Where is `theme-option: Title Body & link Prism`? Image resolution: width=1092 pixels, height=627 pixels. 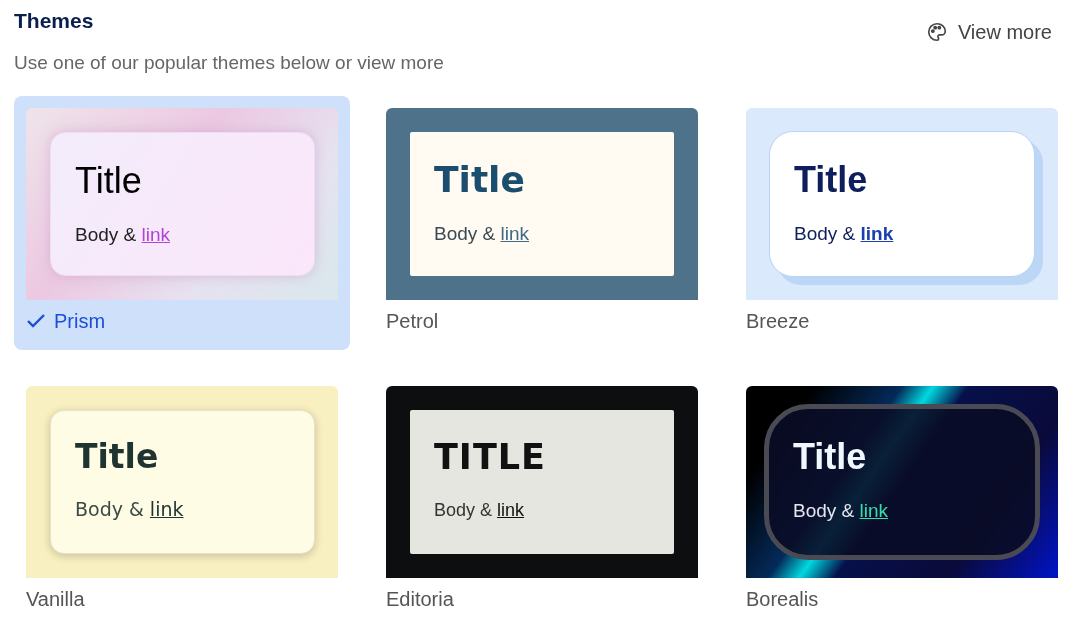
theme-option: Title Body & link Prism is located at coordinates (182, 223).